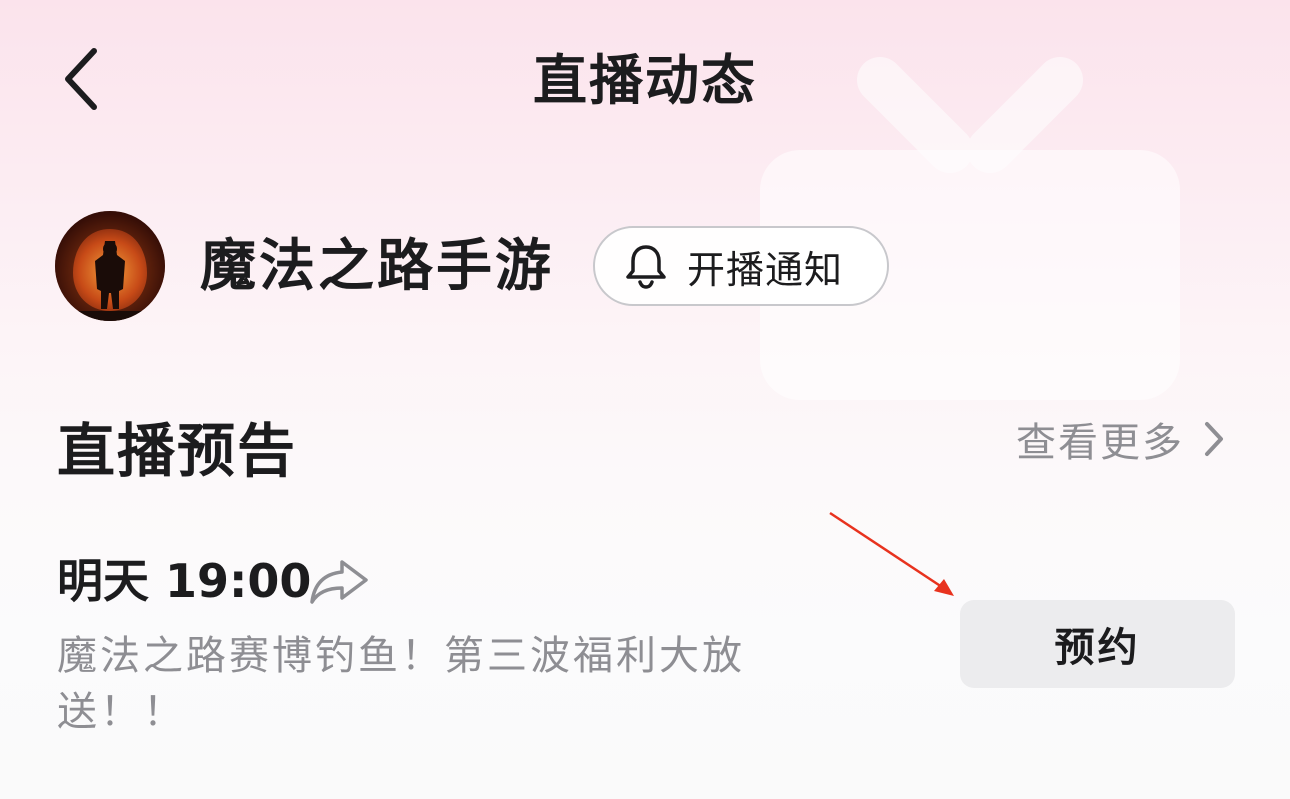 The image size is (1290, 799). Describe the element at coordinates (184, 581) in the screenshot. I see `event-time: 明天 19:00` at that location.